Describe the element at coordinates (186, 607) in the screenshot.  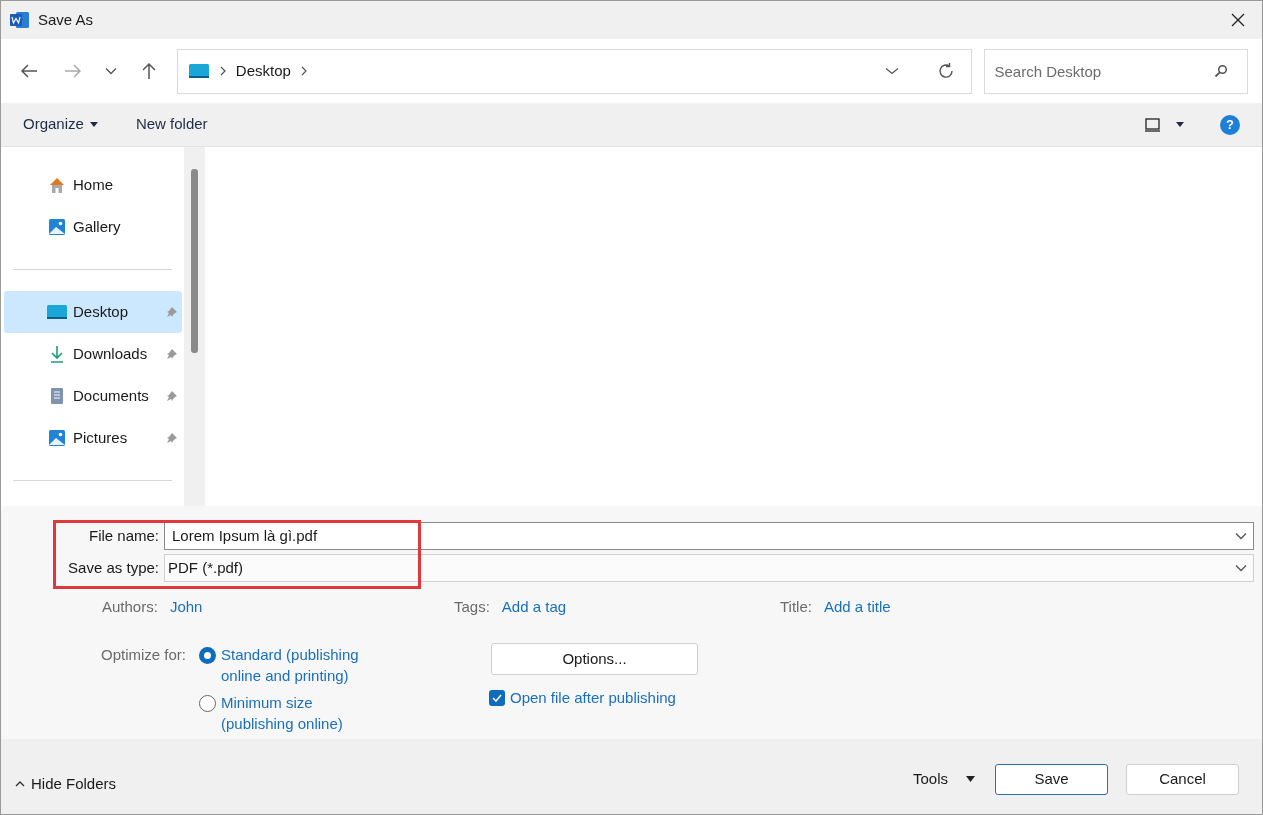
I see `meta-link: John` at that location.